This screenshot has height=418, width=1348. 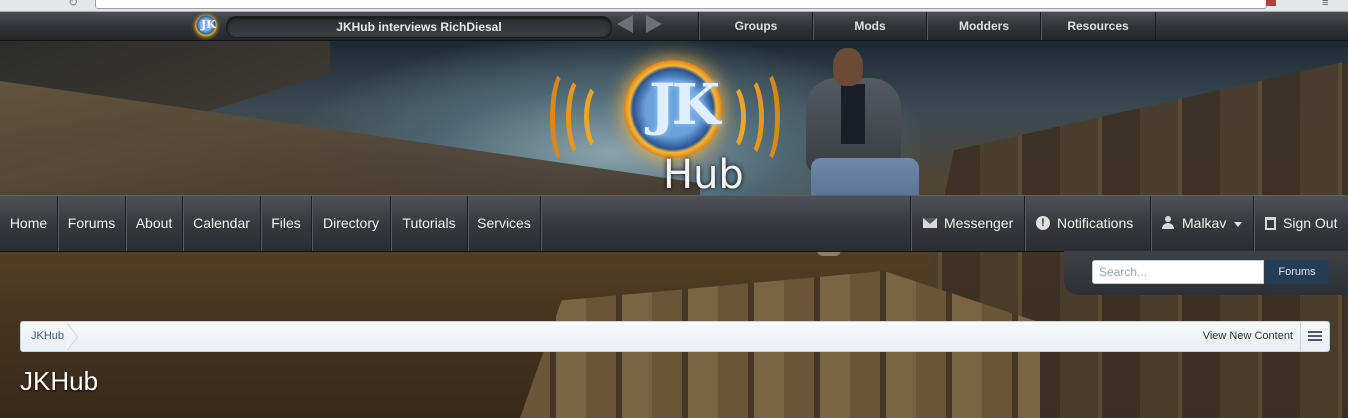 What do you see at coordinates (72, 336) in the screenshot?
I see `breadcrumb-separator` at bounding box center [72, 336].